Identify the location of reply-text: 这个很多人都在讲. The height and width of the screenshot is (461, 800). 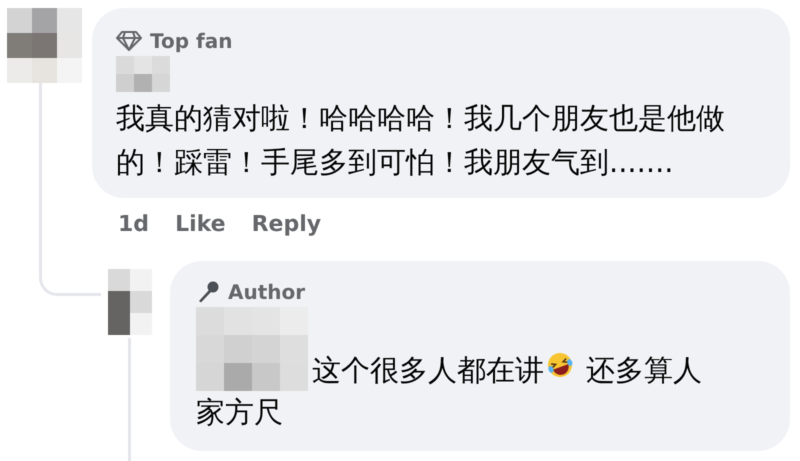
(428, 370).